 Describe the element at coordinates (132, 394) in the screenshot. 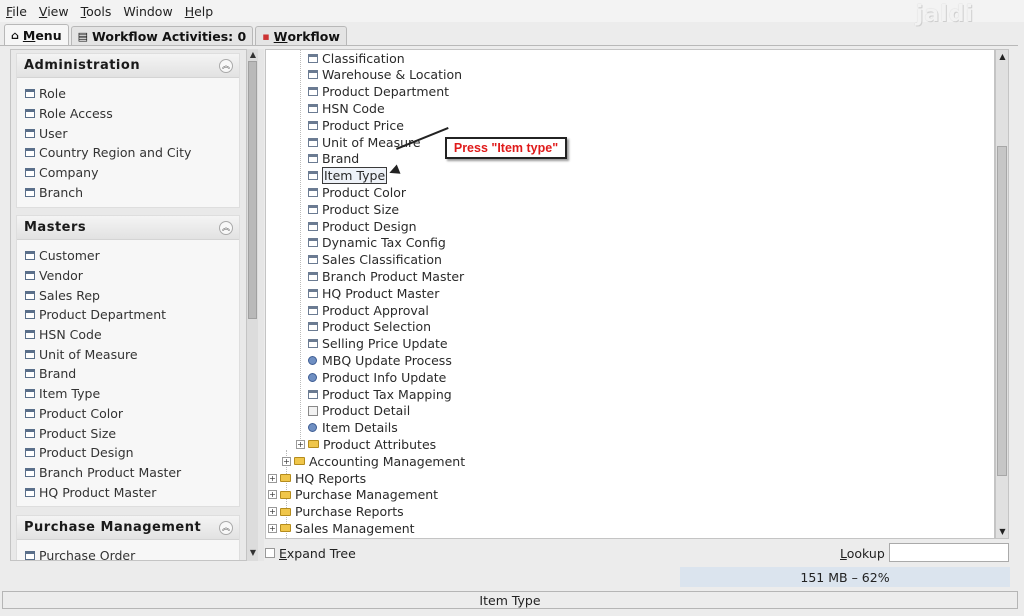

I see `menu-item: Item Type` at that location.